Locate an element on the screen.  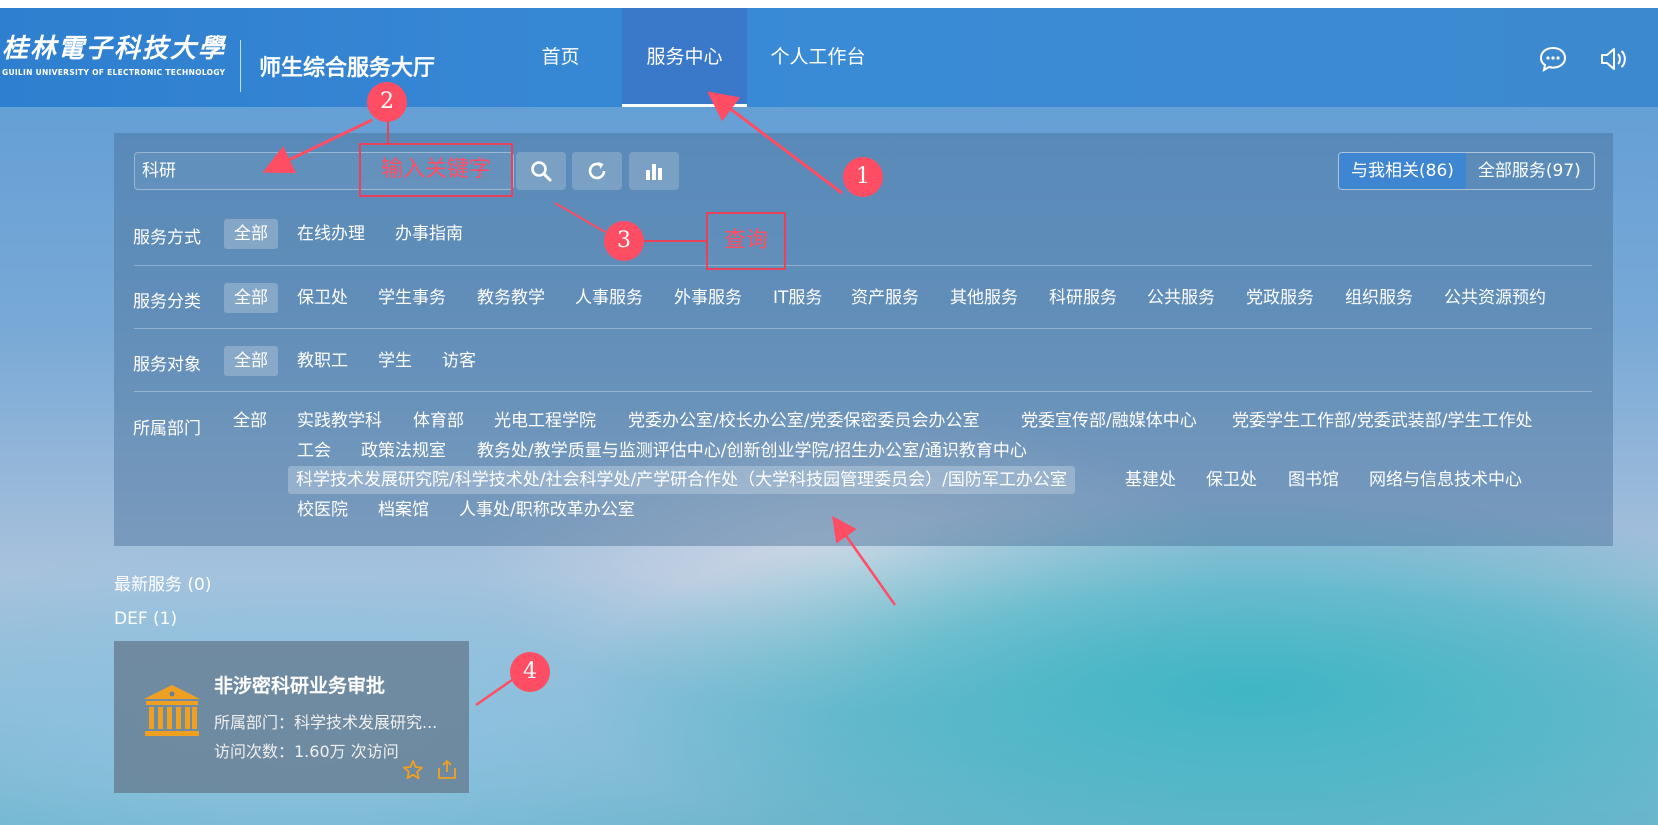
annotation-marker-1: 1 is located at coordinates (863, 177).